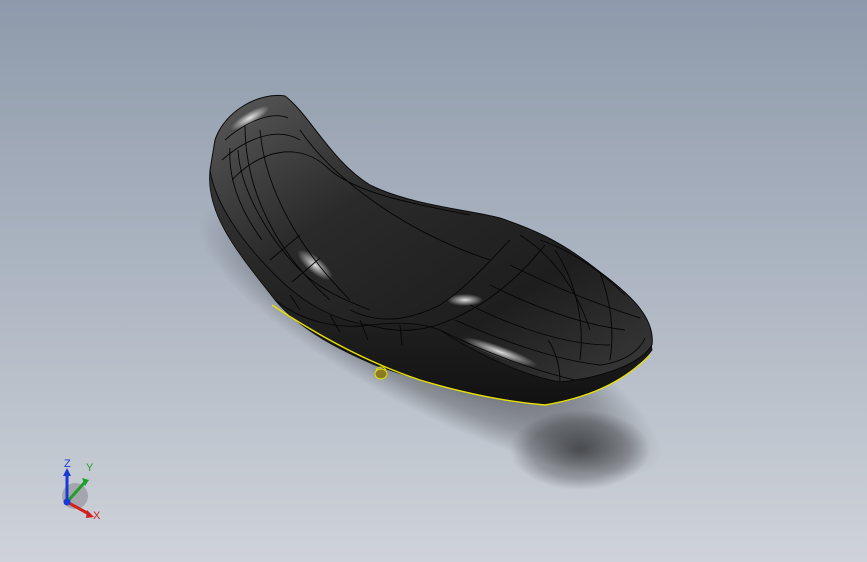  What do you see at coordinates (78, 493) in the screenshot?
I see `triad-graphic` at bounding box center [78, 493].